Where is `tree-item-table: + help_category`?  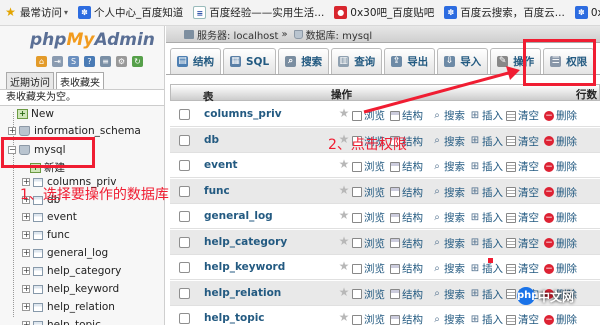
tree-item-table: + help_category is located at coordinates (71, 271).